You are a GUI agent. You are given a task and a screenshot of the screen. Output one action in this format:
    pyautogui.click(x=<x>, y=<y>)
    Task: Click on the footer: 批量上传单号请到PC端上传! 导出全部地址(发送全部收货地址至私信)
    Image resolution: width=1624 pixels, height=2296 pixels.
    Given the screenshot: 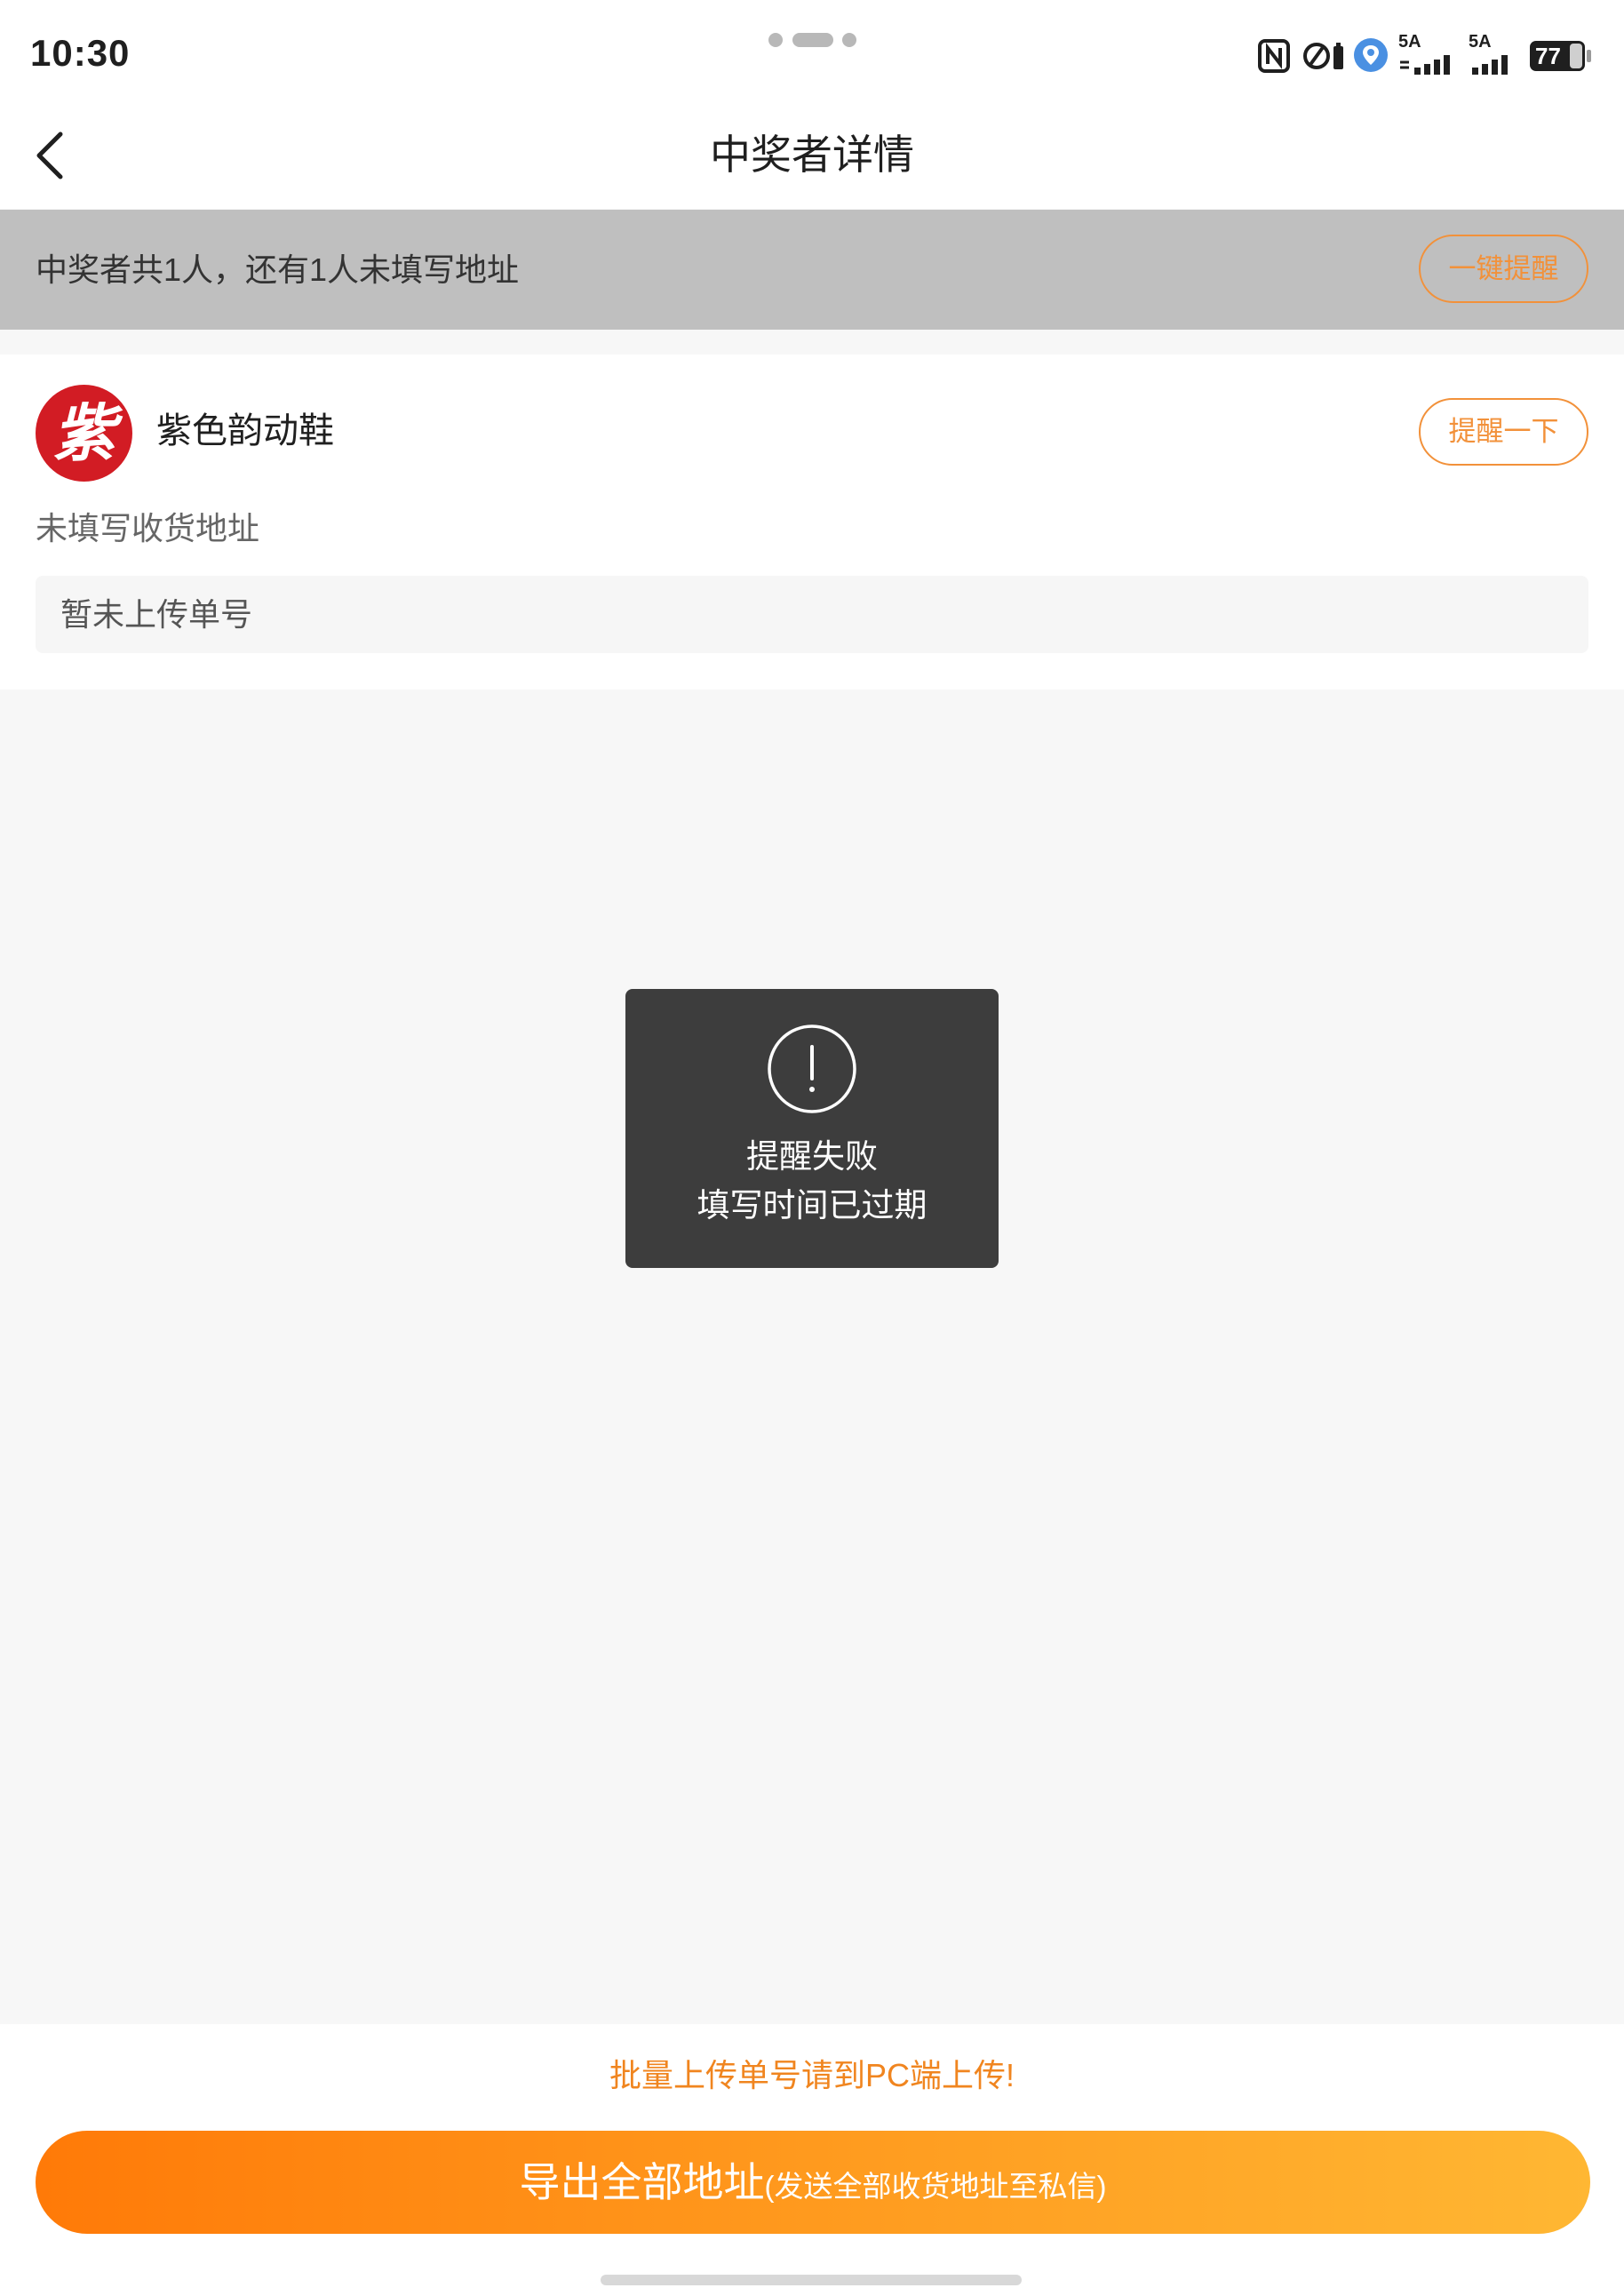 What is the action you would take?
    pyautogui.click(x=812, y=2160)
    